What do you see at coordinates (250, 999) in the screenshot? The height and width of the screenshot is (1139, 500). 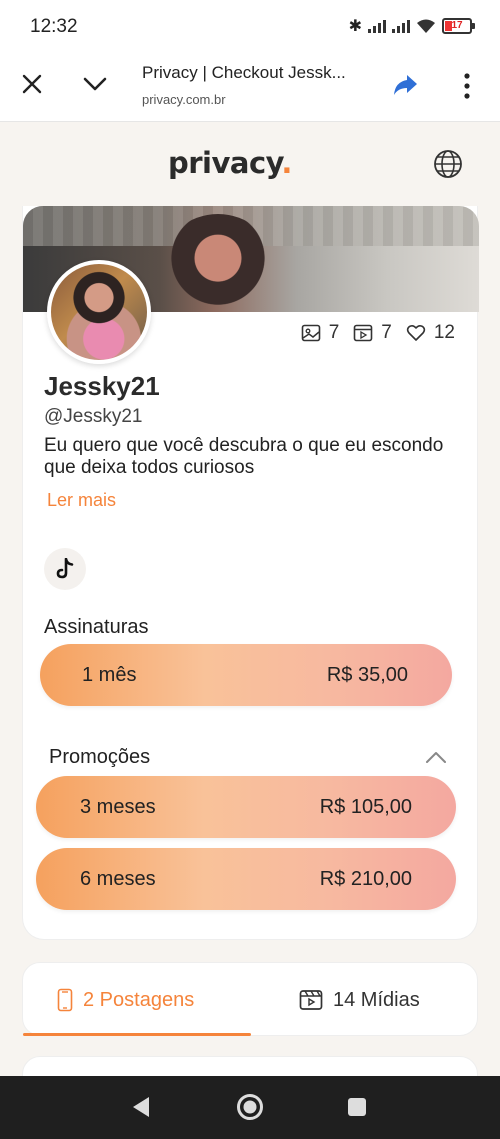 I see `content-tabs: 2 Postagens 14 Mídias` at bounding box center [250, 999].